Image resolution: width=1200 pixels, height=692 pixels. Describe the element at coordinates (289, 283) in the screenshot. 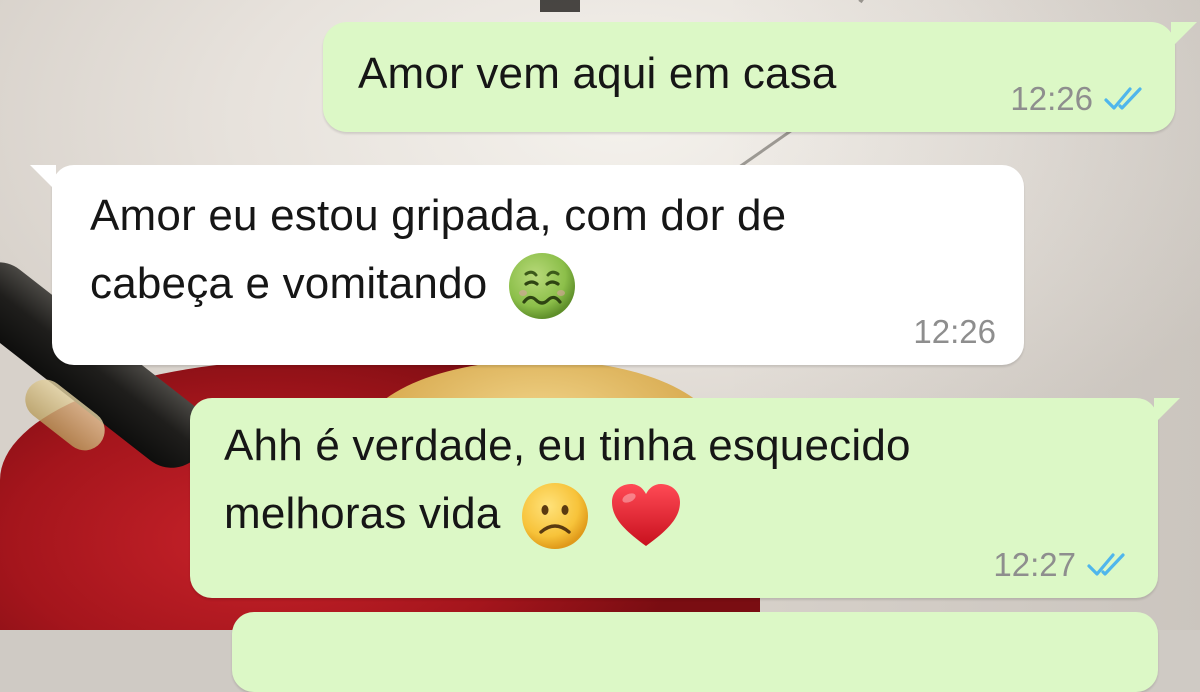

I see `message-line: cabeça e vomitando` at that location.